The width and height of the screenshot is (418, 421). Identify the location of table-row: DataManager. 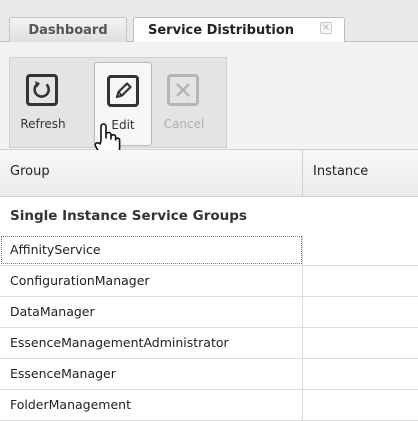
(209, 312).